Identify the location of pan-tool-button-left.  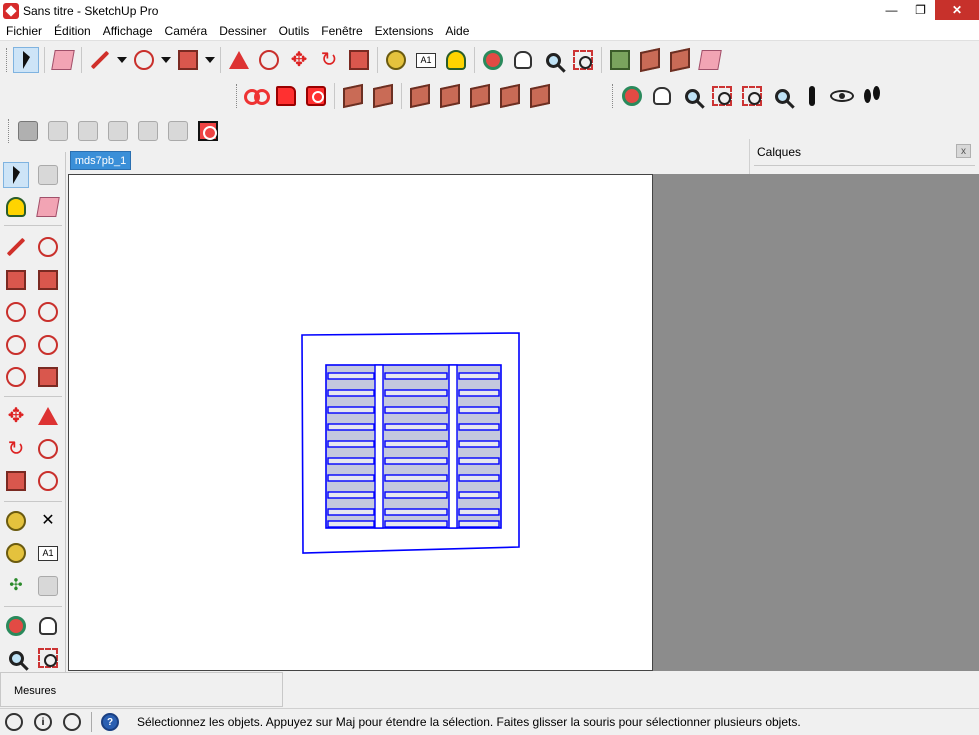
(48, 626).